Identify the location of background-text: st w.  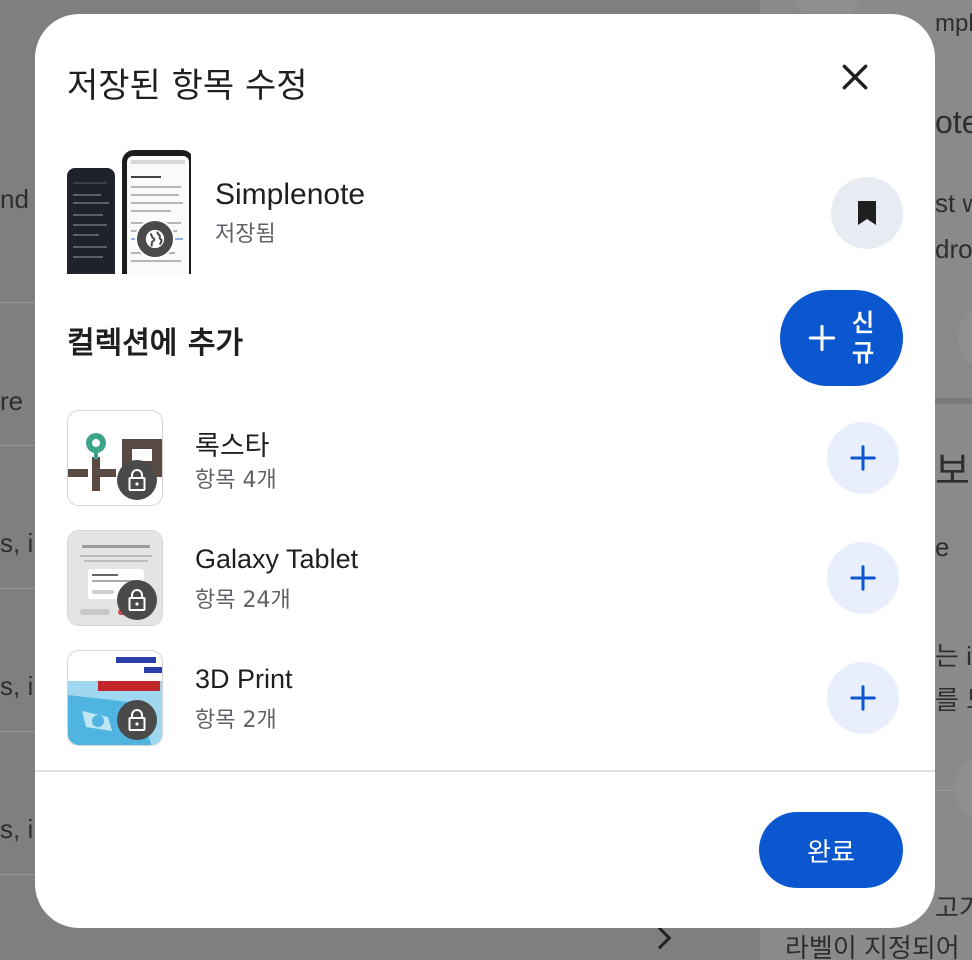
(953, 203).